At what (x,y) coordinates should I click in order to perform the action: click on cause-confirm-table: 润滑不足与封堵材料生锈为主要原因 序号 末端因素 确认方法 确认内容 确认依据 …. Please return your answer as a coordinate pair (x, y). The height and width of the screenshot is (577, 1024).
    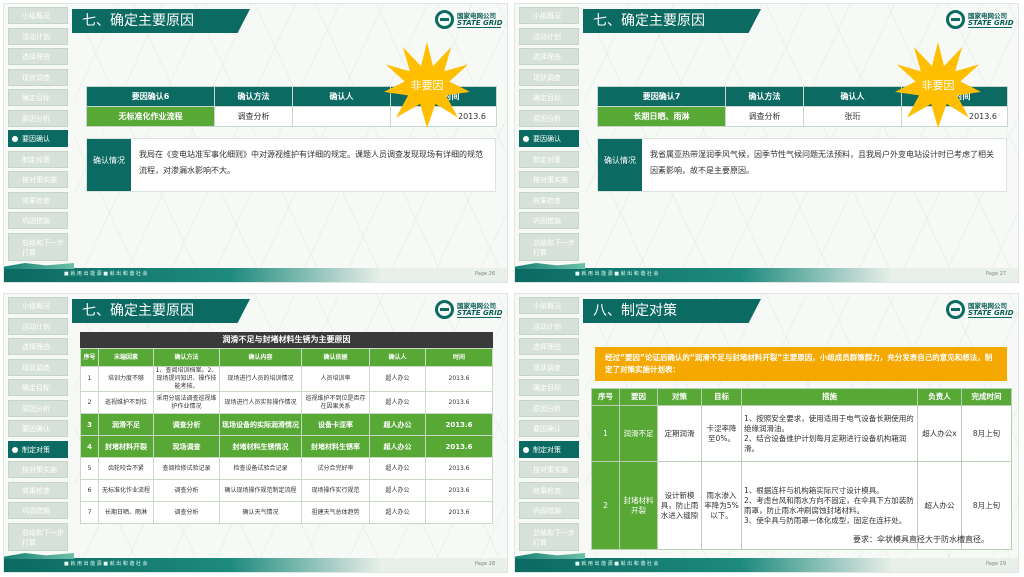
    Looking at the image, I should click on (286, 428).